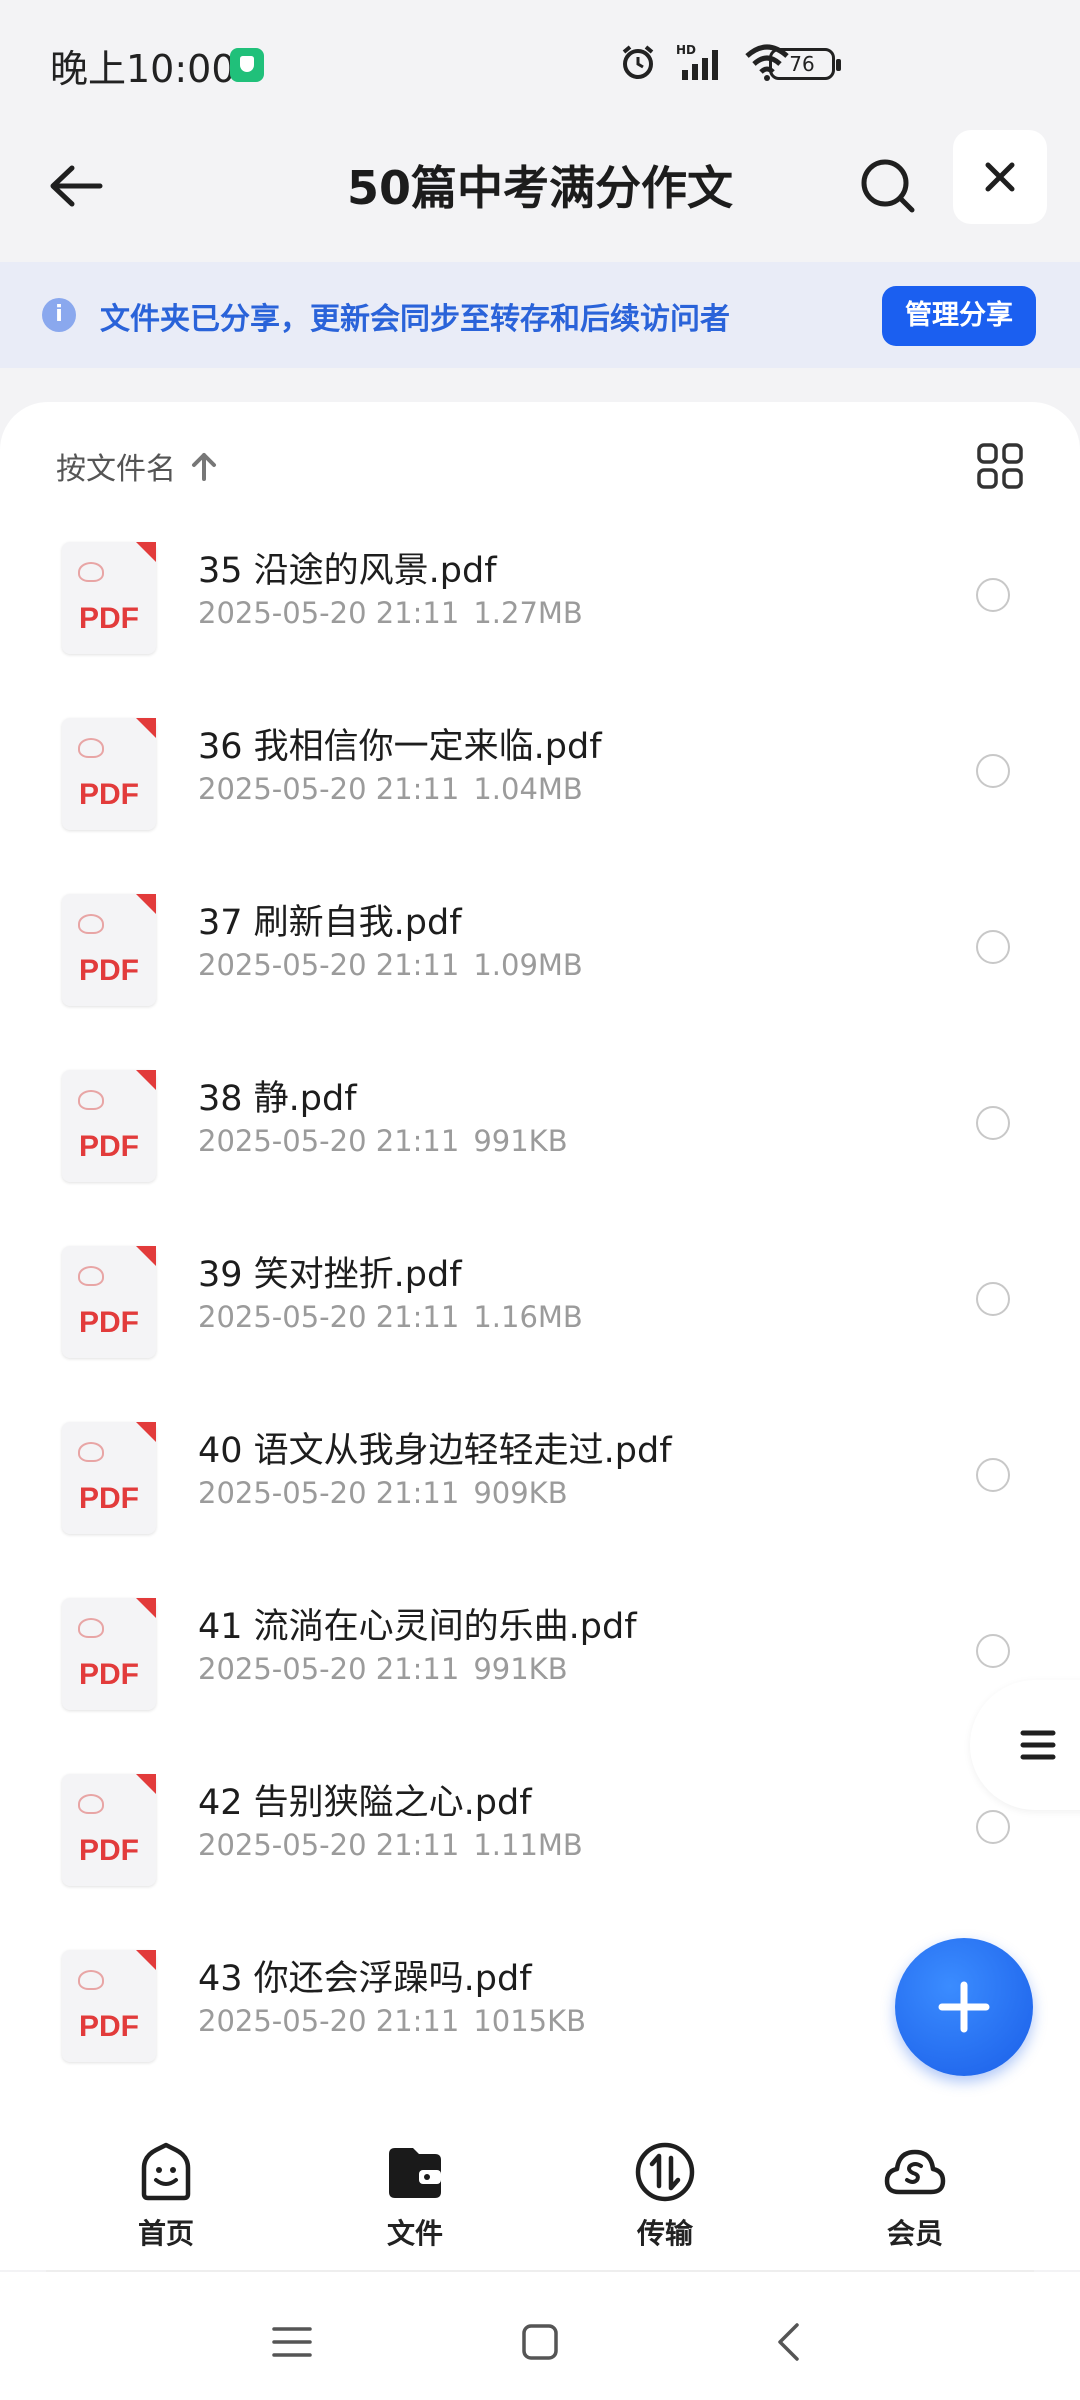  Describe the element at coordinates (415, 2196) in the screenshot. I see `nav-item-files: 文件` at that location.